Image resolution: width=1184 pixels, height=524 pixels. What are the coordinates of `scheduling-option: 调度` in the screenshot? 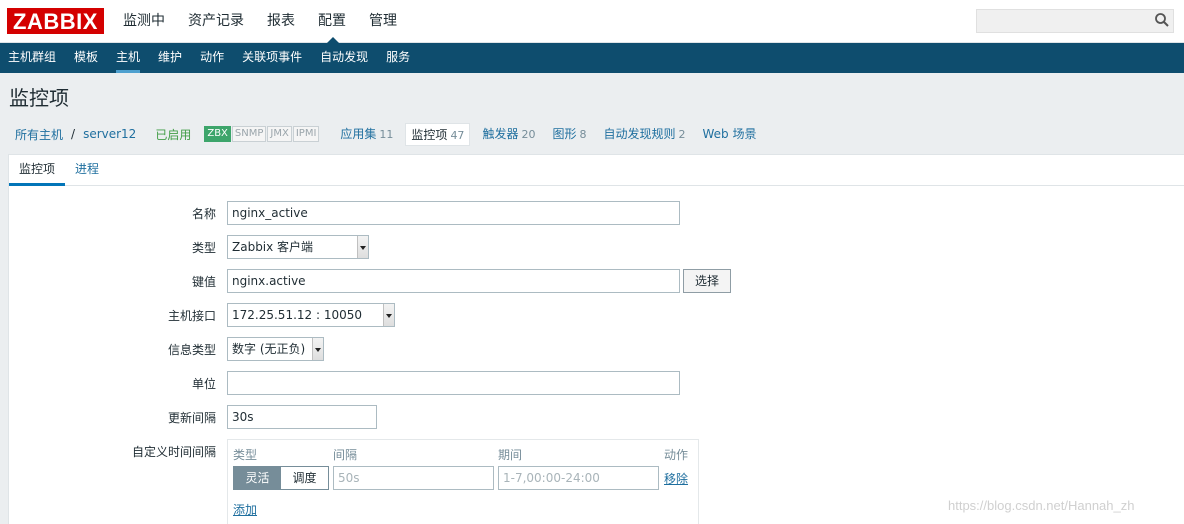 It's located at (304, 478).